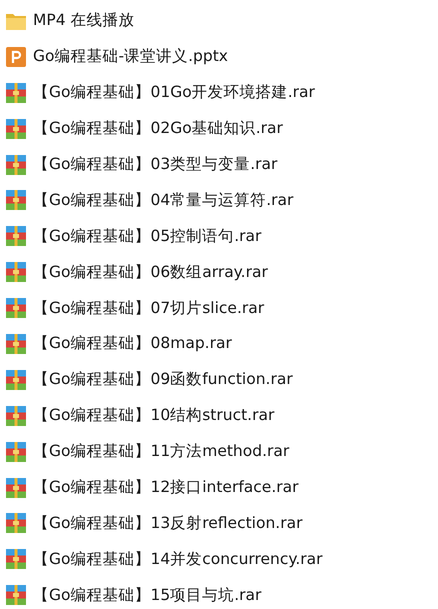 Image resolution: width=438 pixels, height=609 pixels. What do you see at coordinates (167, 523) in the screenshot?
I see `file-name: 【Go编程基础】13反射reflection.rar` at bounding box center [167, 523].